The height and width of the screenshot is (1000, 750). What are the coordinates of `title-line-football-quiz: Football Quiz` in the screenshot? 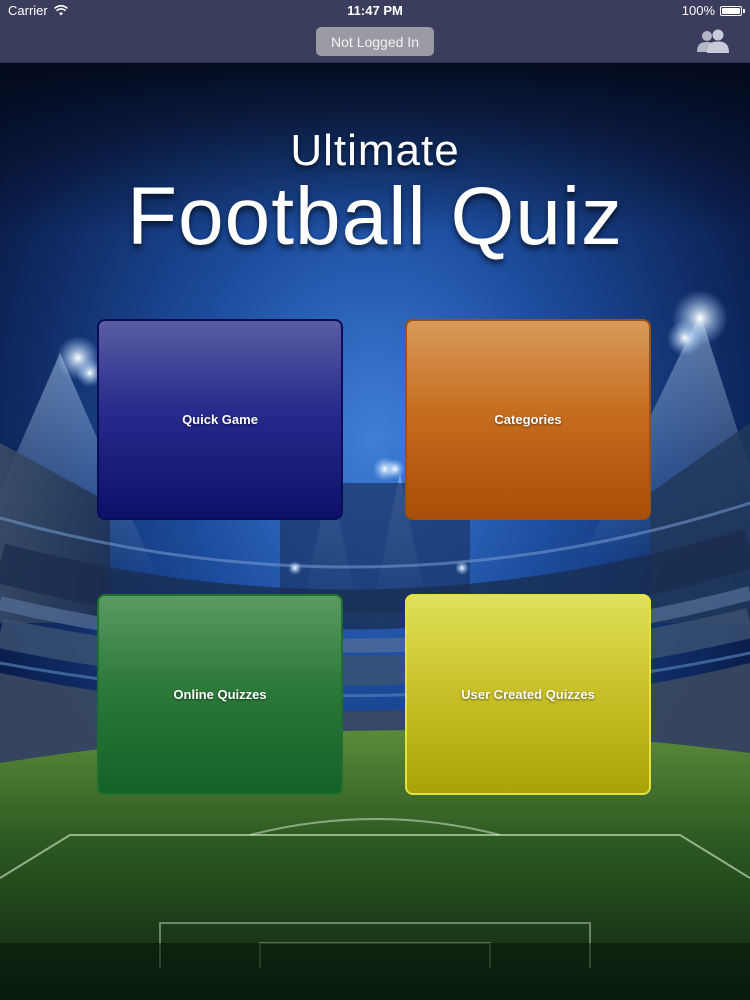 It's located at (375, 216).